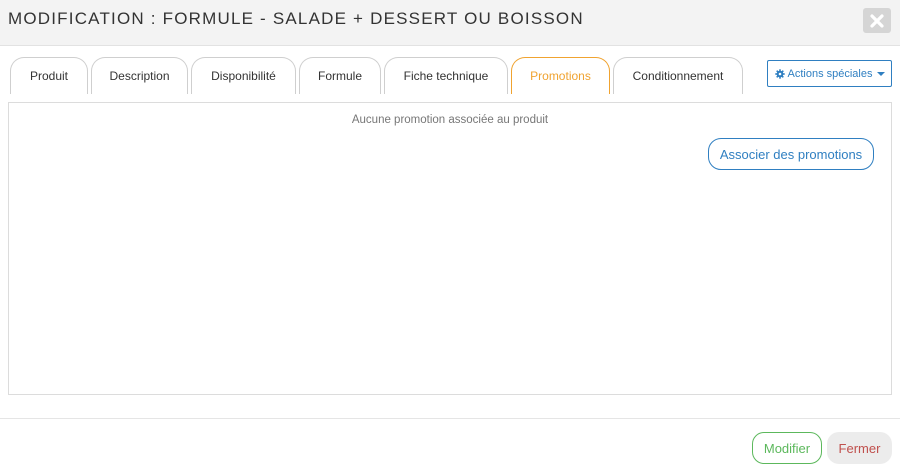  I want to click on footer-divider, so click(450, 418).